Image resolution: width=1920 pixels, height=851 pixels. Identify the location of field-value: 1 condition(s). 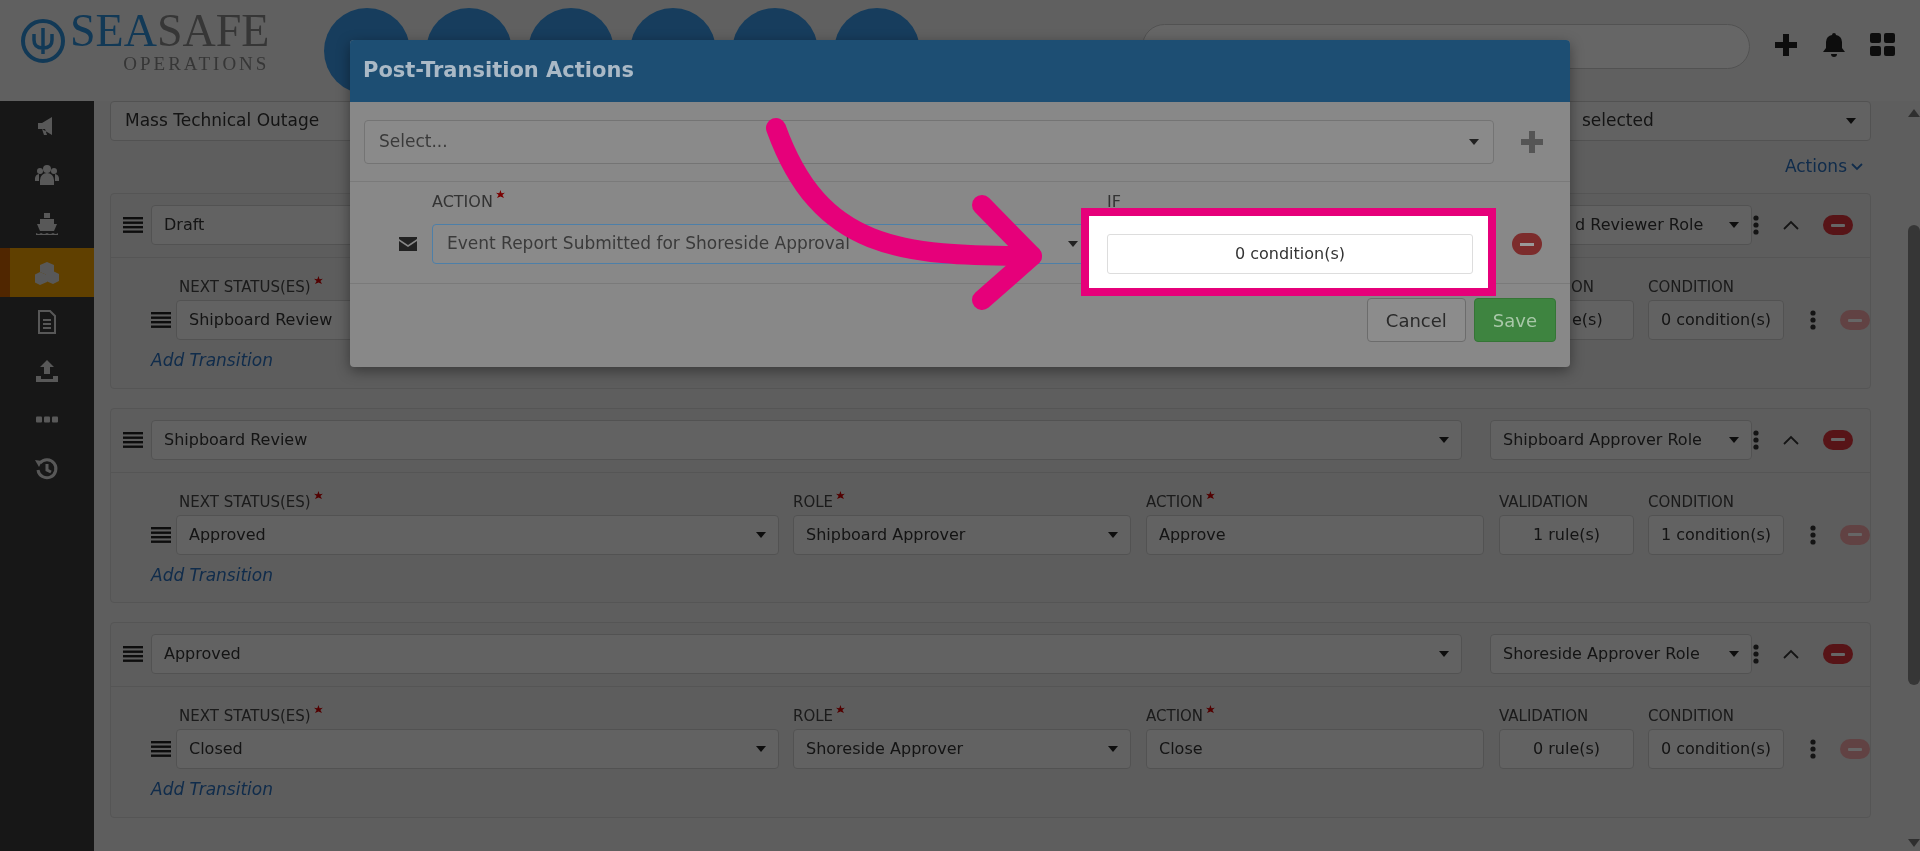
(1716, 534).